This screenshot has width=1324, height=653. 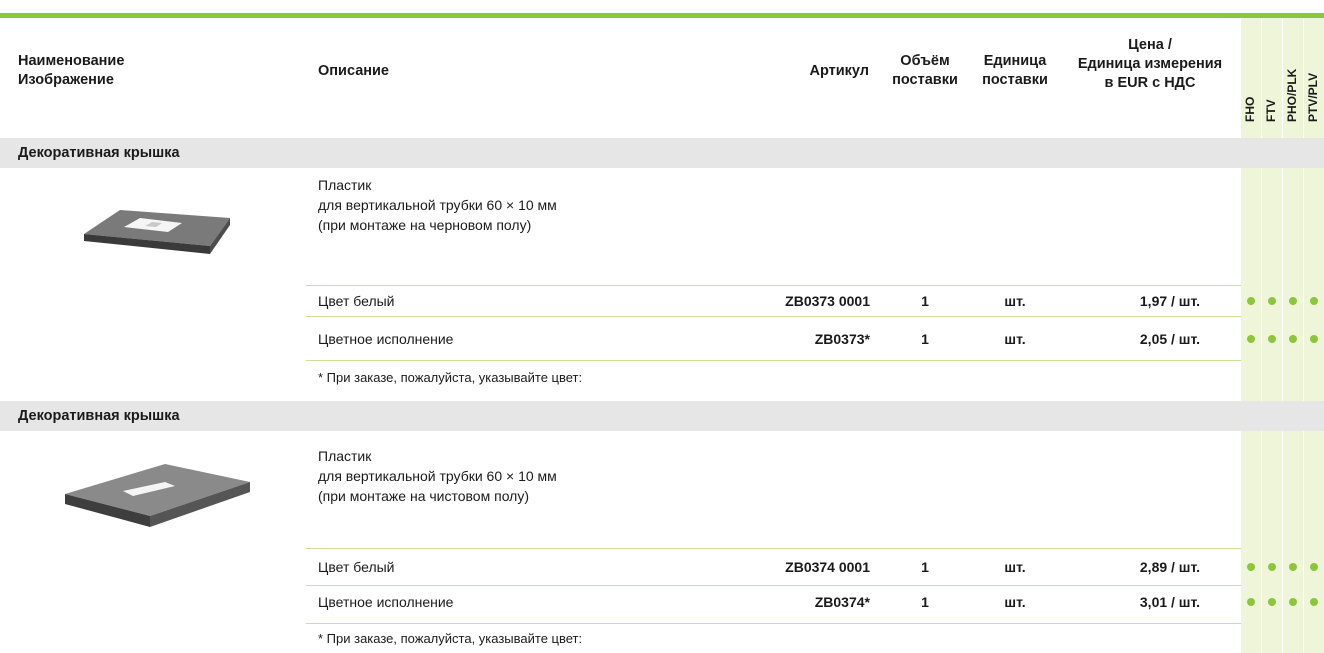 What do you see at coordinates (157, 241) in the screenshot?
I see `product-image-decor-cover-rough` at bounding box center [157, 241].